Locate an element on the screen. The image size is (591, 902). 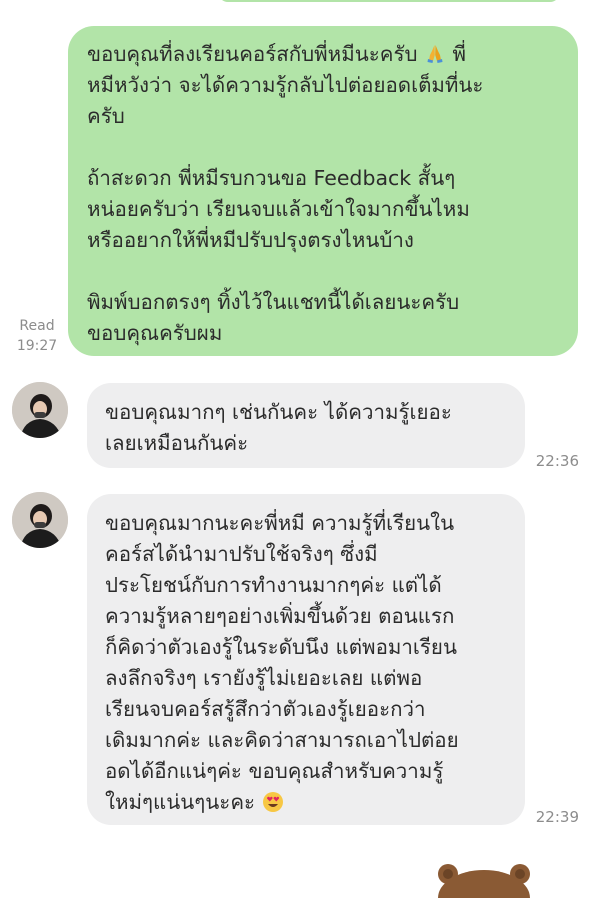
smiling-face-with-heart-eyes-icon is located at coordinates (273, 802).